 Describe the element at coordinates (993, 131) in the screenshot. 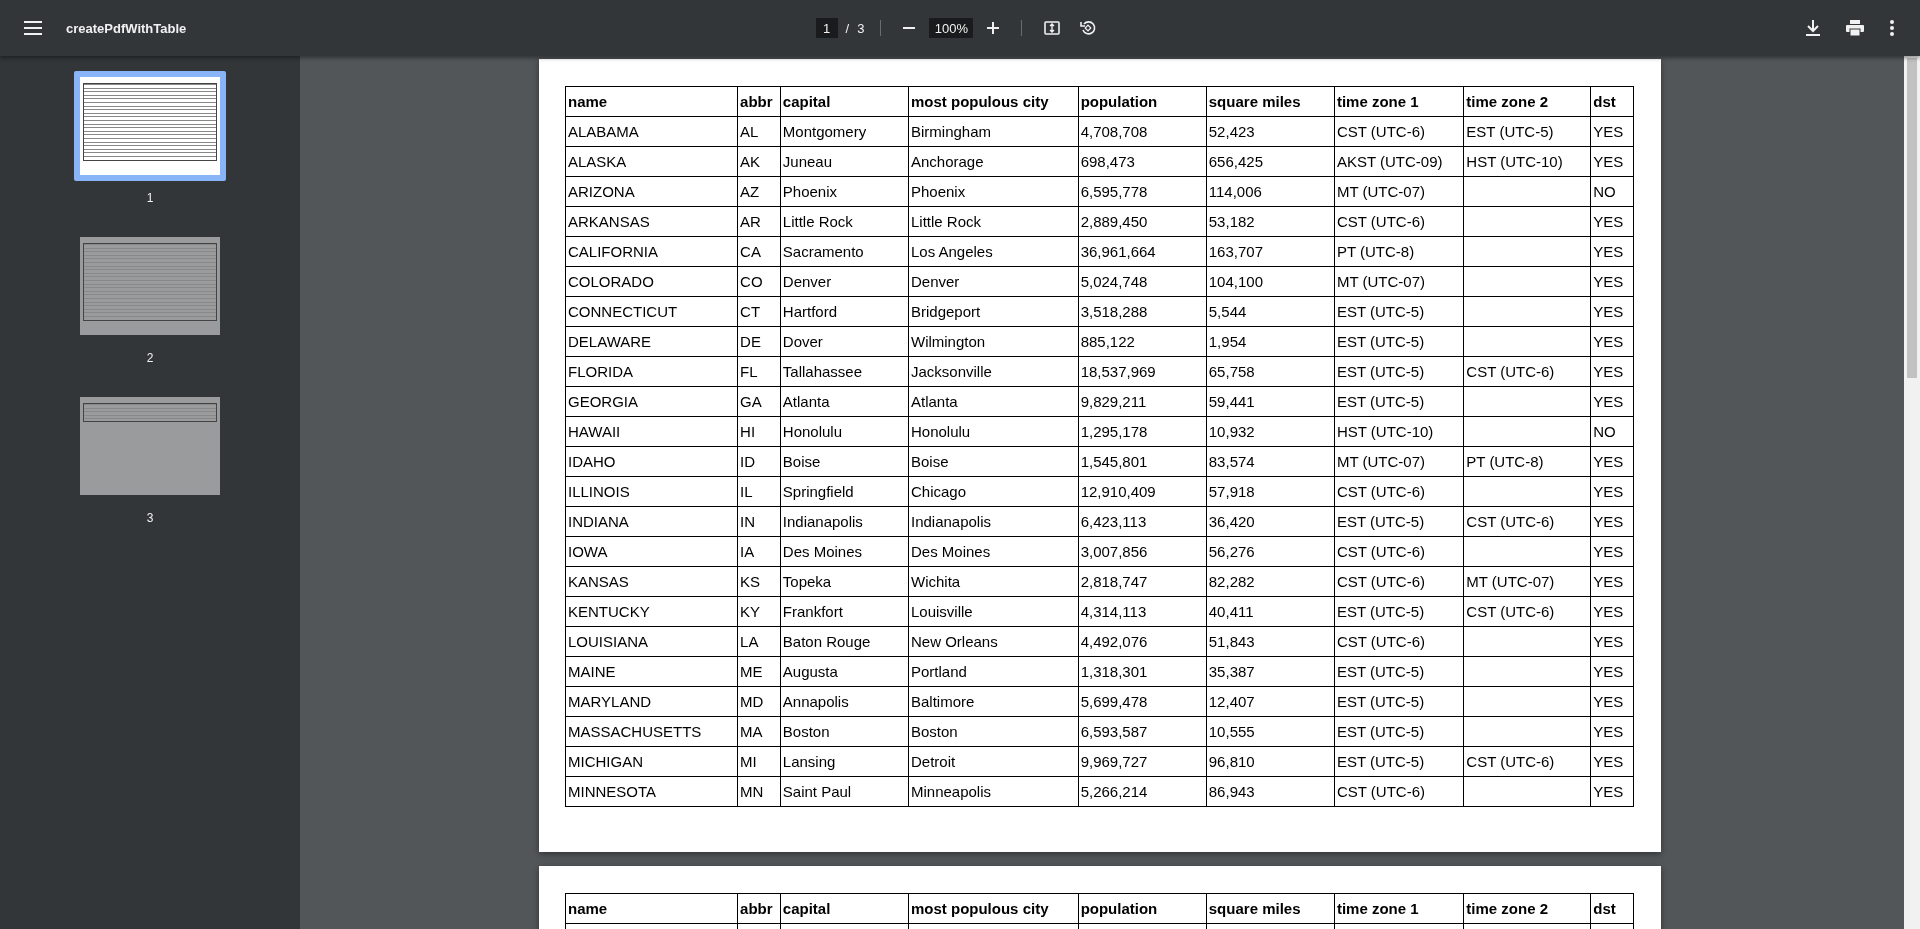

I see `table-cell: Birmingham` at that location.